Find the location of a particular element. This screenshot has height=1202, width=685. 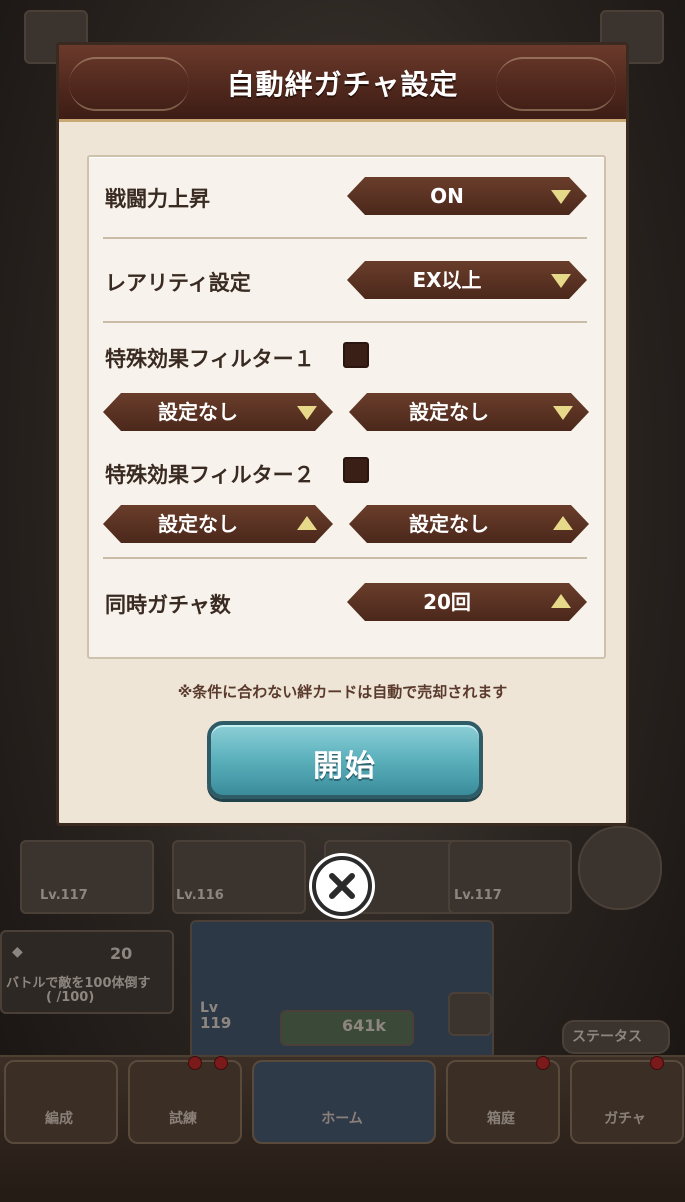

card-level-3: Lv.117 is located at coordinates (478, 895).